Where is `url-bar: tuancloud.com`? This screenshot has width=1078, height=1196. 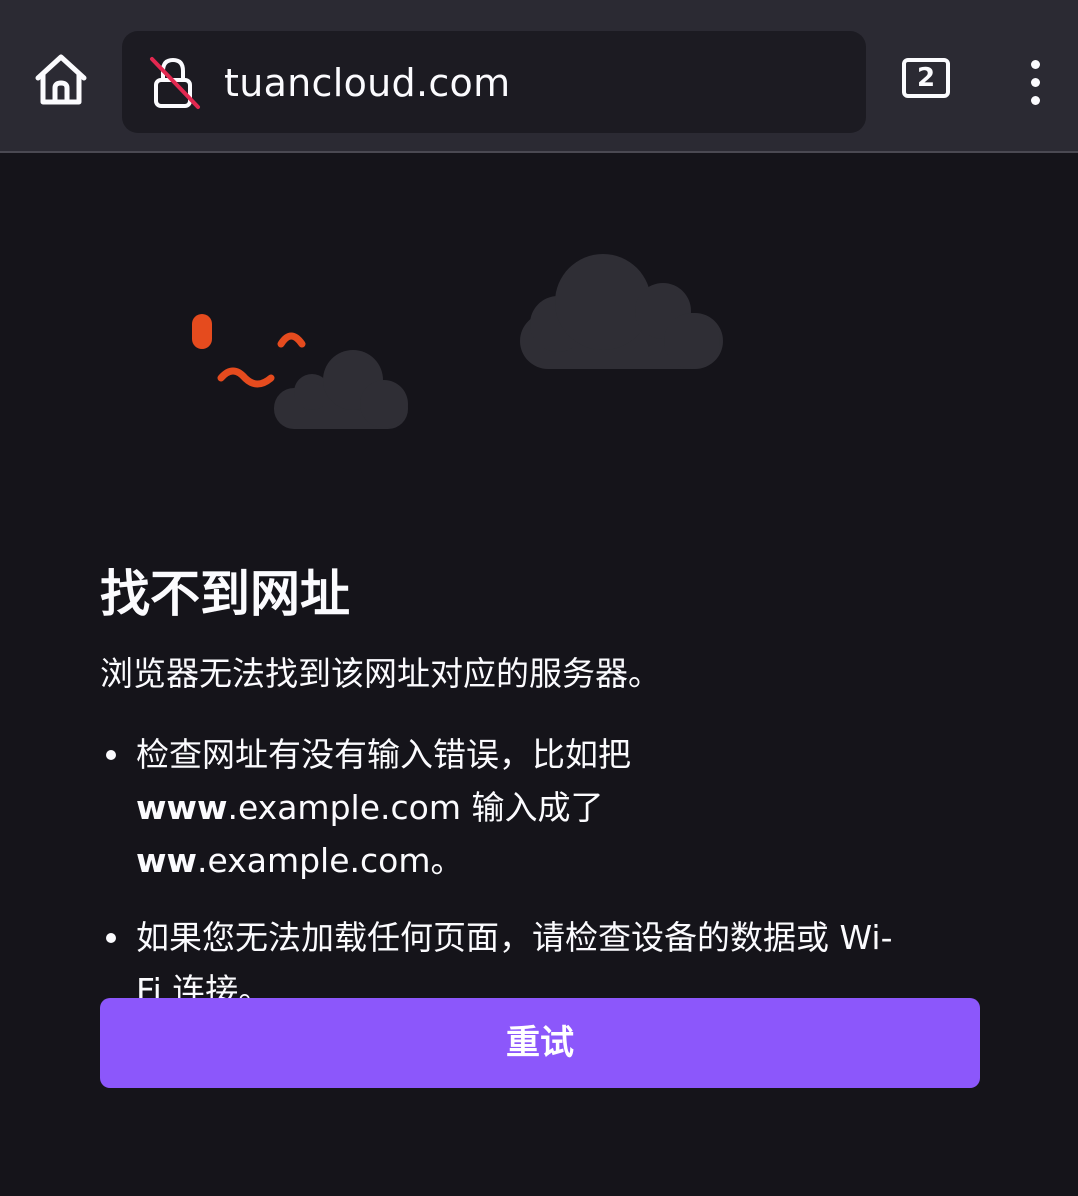 url-bar: tuancloud.com is located at coordinates (494, 82).